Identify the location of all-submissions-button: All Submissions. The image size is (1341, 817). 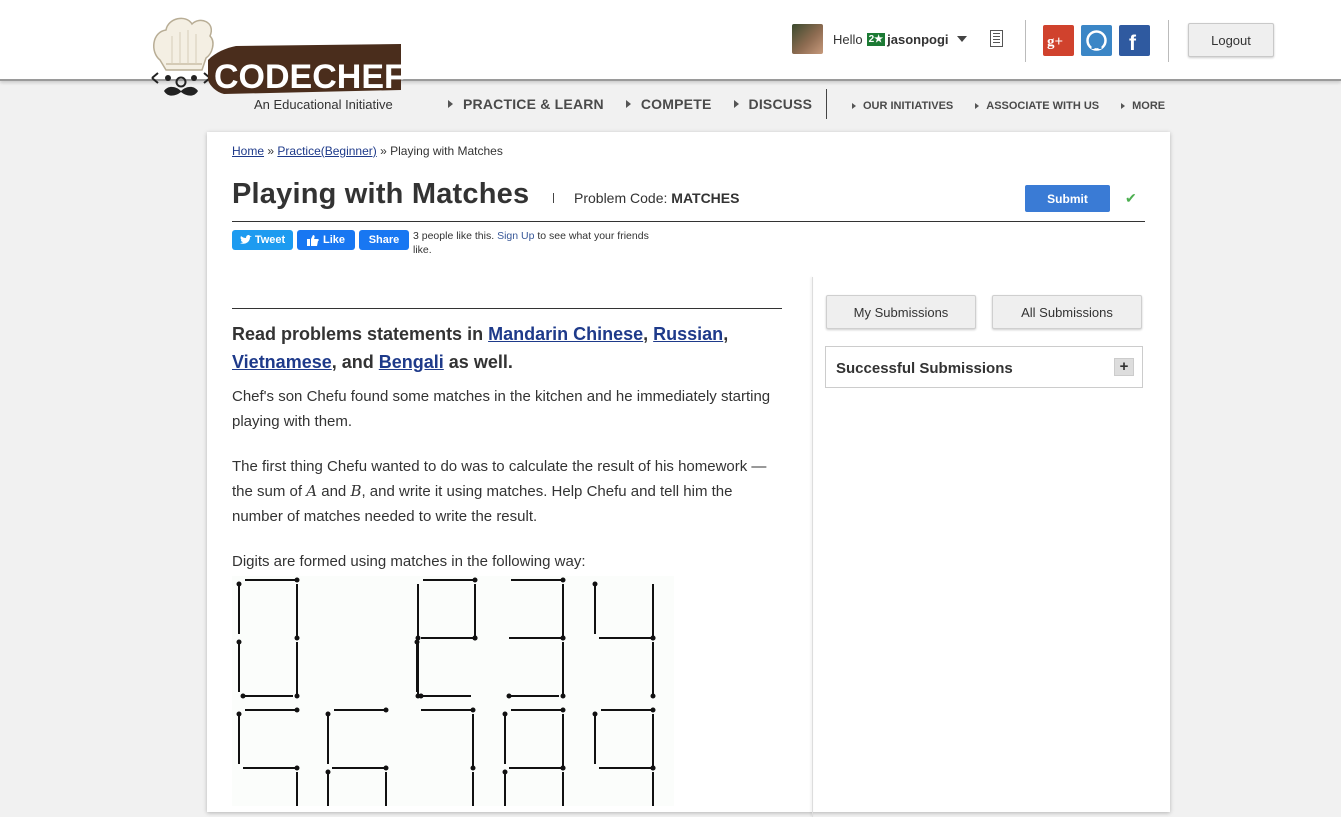
(1067, 312).